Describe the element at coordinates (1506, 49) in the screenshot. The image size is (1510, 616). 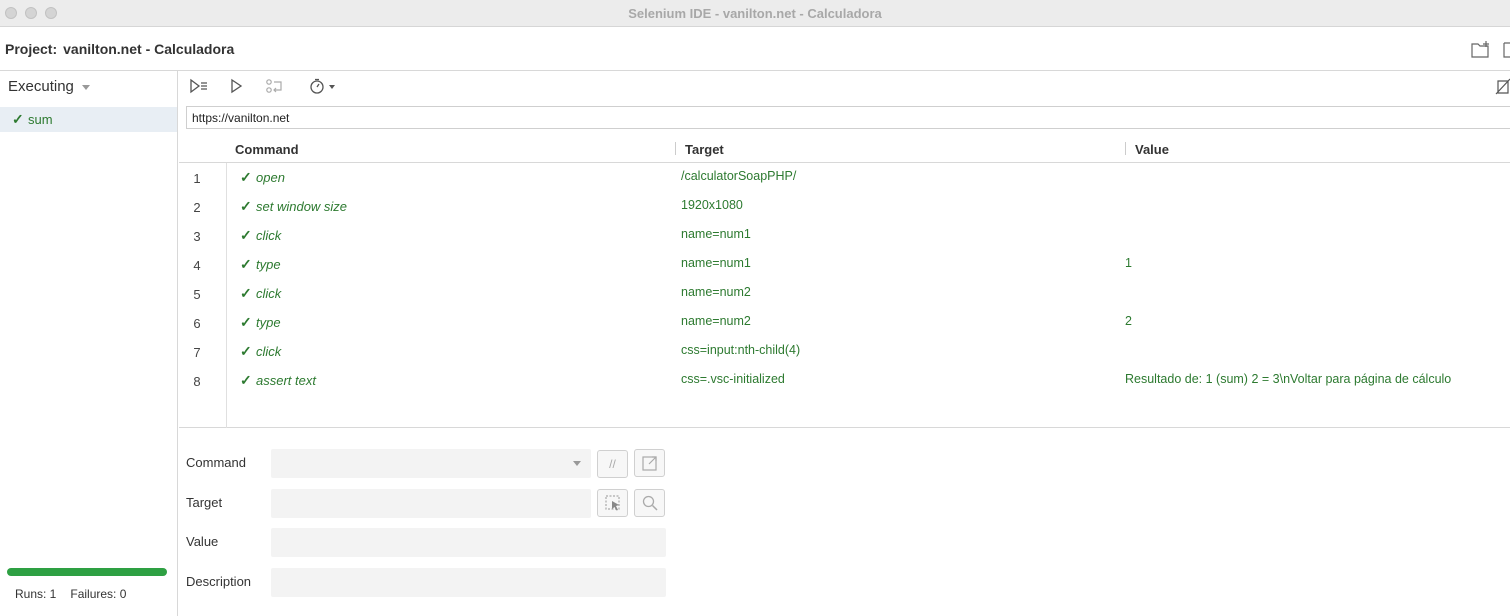
I see `open-project-icon` at that location.